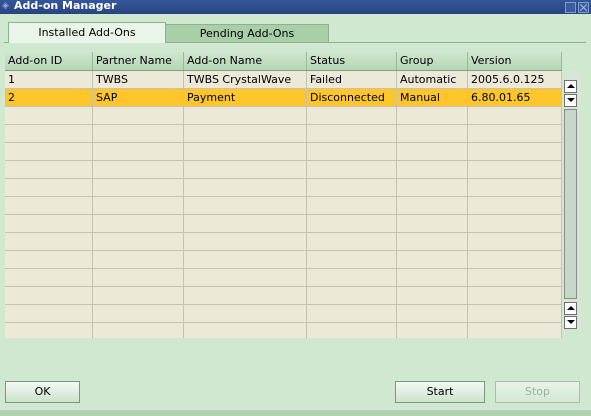 Image resolution: width=591 pixels, height=416 pixels. I want to click on start-button: Start, so click(440, 392).